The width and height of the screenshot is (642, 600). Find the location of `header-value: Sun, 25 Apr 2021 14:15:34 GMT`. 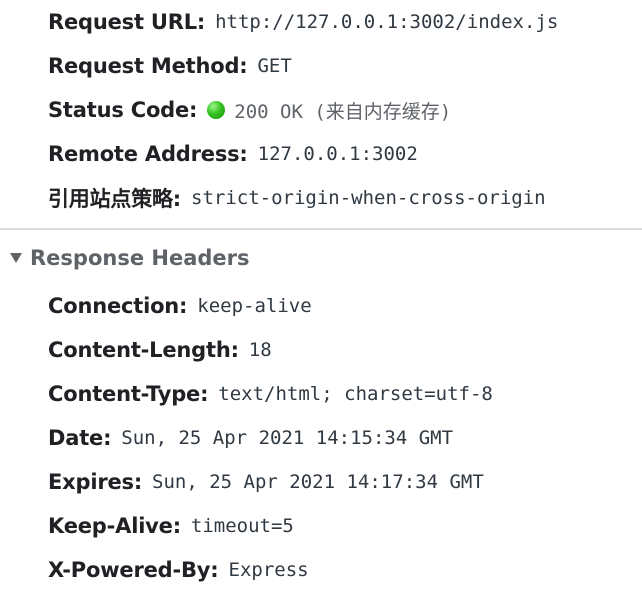

header-value: Sun, 25 Apr 2021 14:15:34 GMT is located at coordinates (287, 438).